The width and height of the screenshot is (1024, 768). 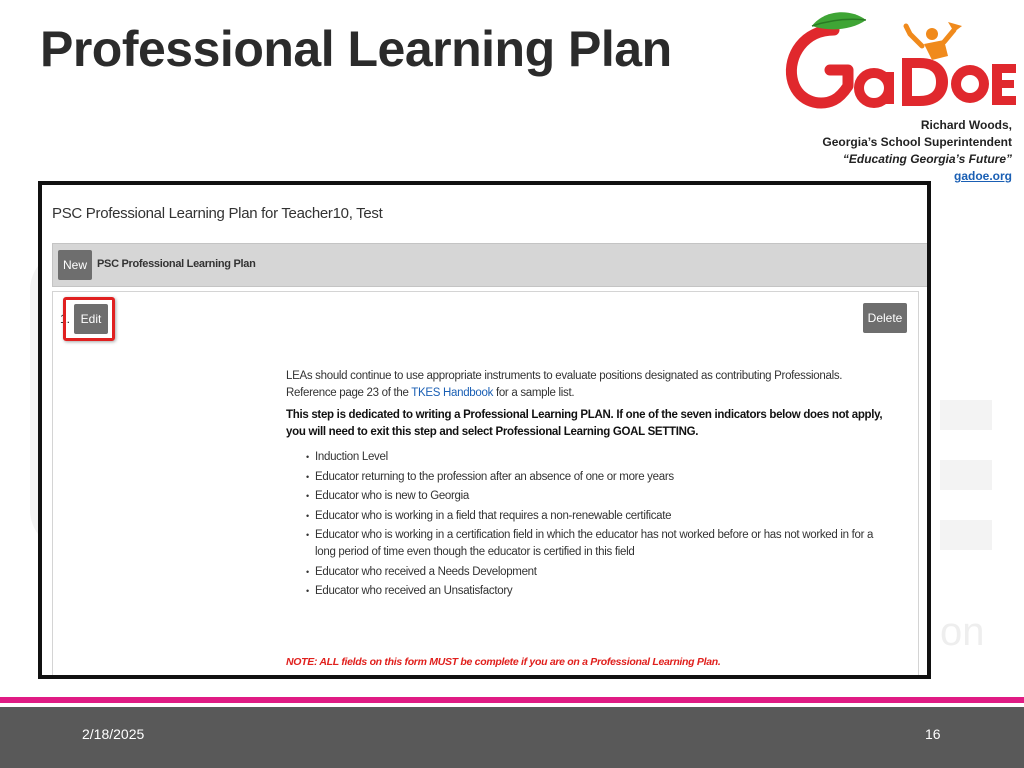 I want to click on intro-text-end: for a sample list., so click(x=534, y=393).